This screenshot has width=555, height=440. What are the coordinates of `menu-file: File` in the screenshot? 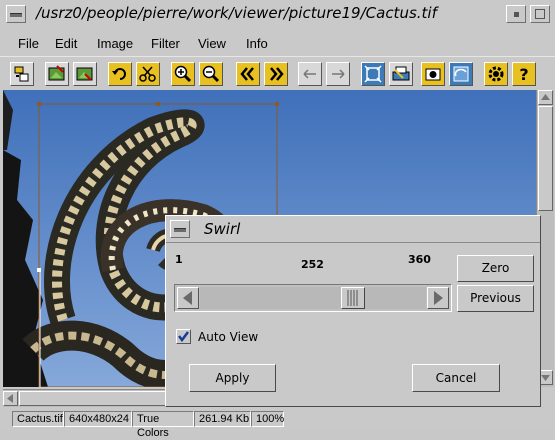 It's located at (28, 43).